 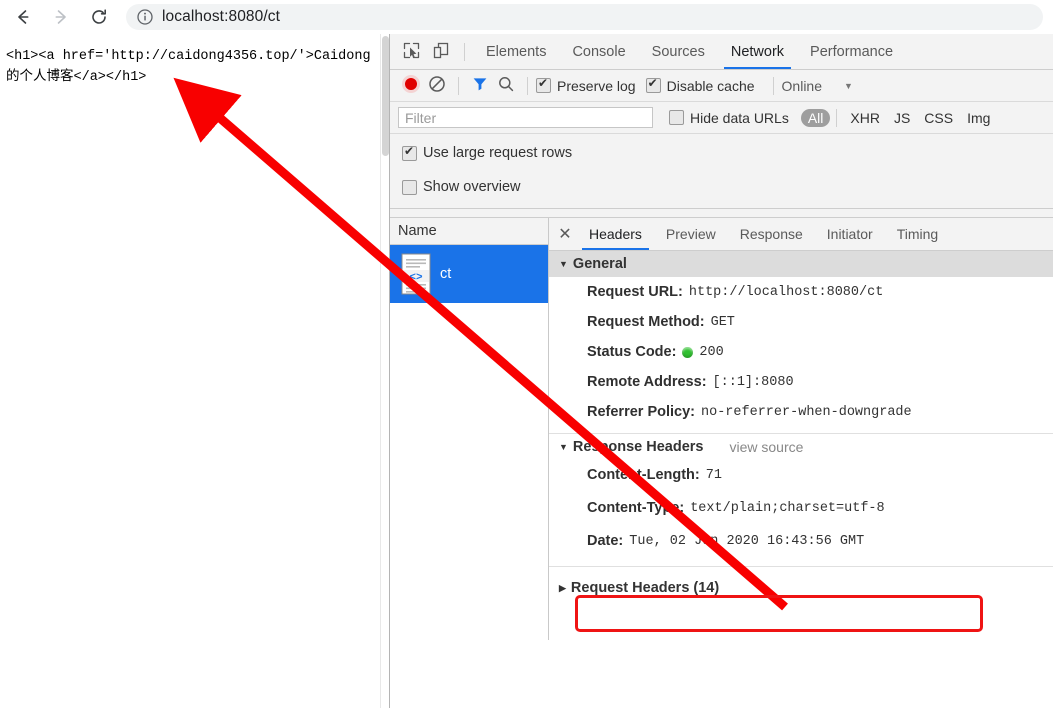 I want to click on inspect-element-icon, so click(x=411, y=52).